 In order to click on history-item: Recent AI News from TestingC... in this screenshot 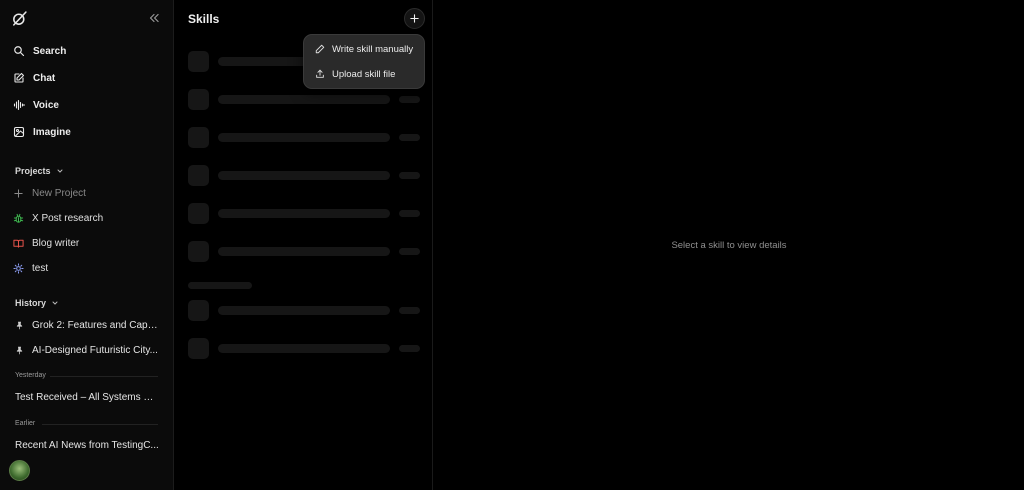, I will do `click(87, 445)`.